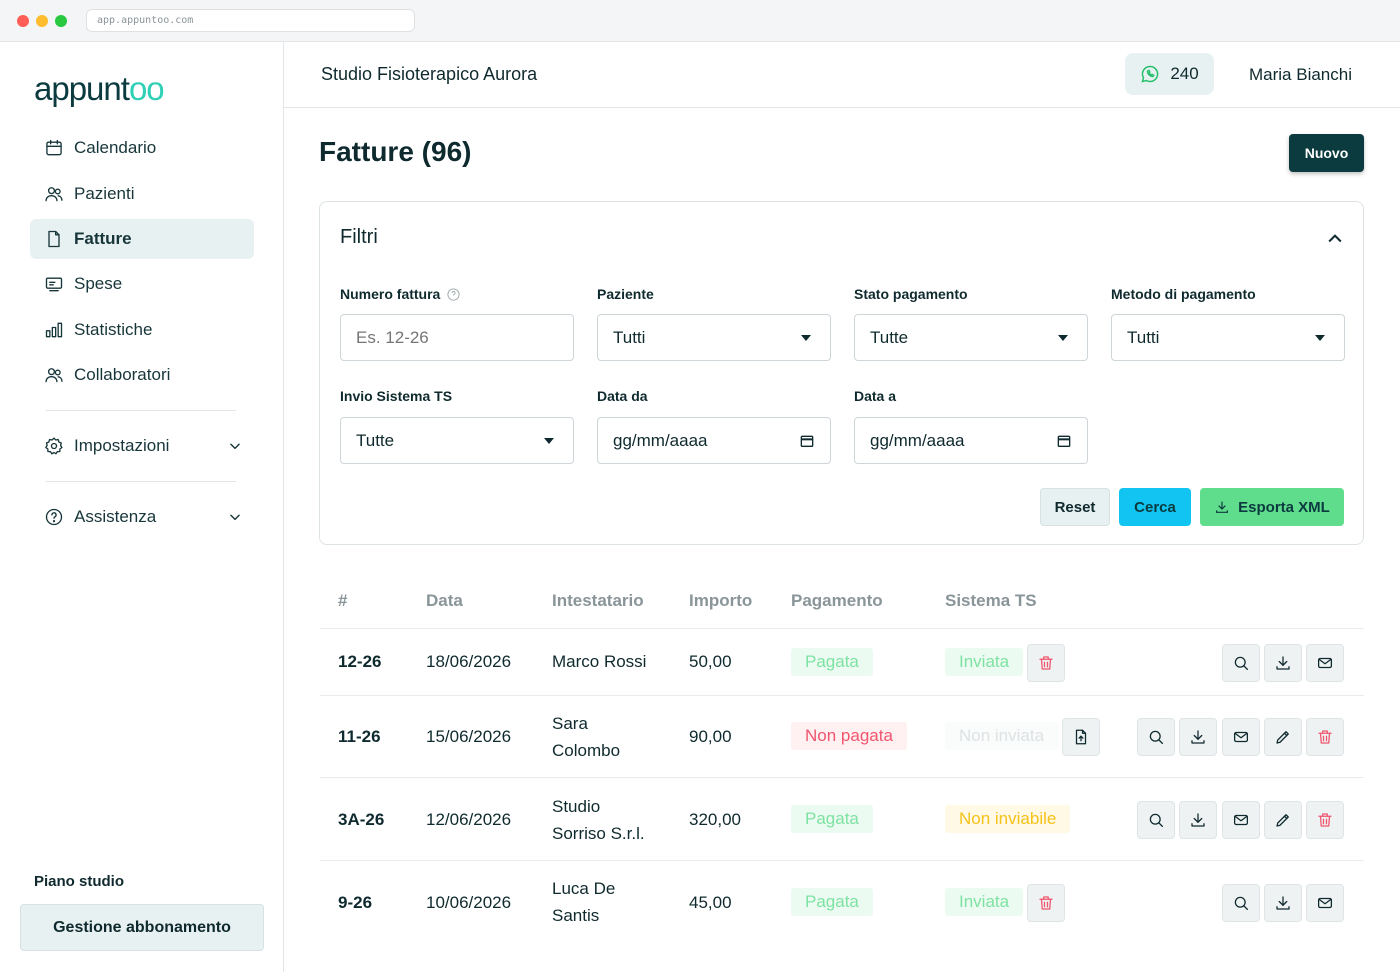 The image size is (1400, 972). Describe the element at coordinates (1063, 337) in the screenshot. I see `caret-down-icon` at that location.